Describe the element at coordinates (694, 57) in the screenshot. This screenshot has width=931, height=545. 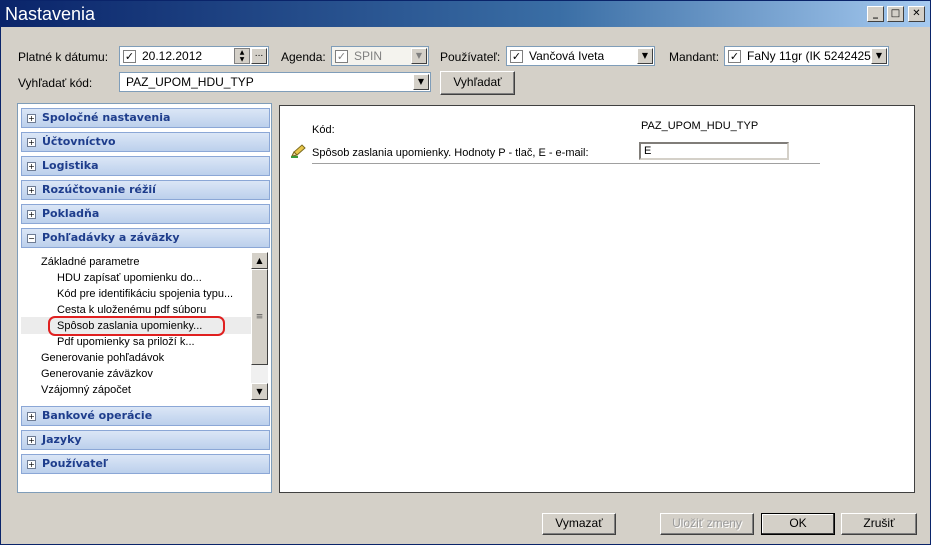
I see `mandant-label: Mandant:` at that location.